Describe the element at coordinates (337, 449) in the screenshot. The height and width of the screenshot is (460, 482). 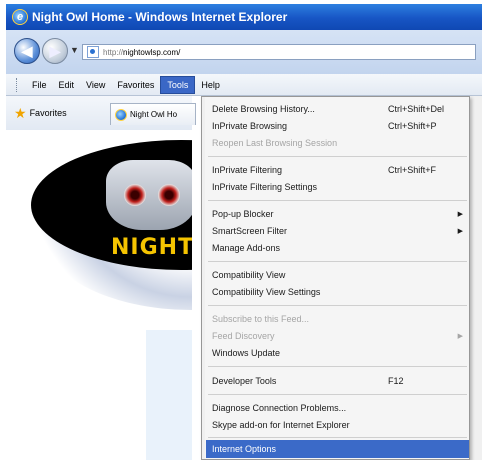
I see `menu-item-internet-options: Internet Options` at that location.